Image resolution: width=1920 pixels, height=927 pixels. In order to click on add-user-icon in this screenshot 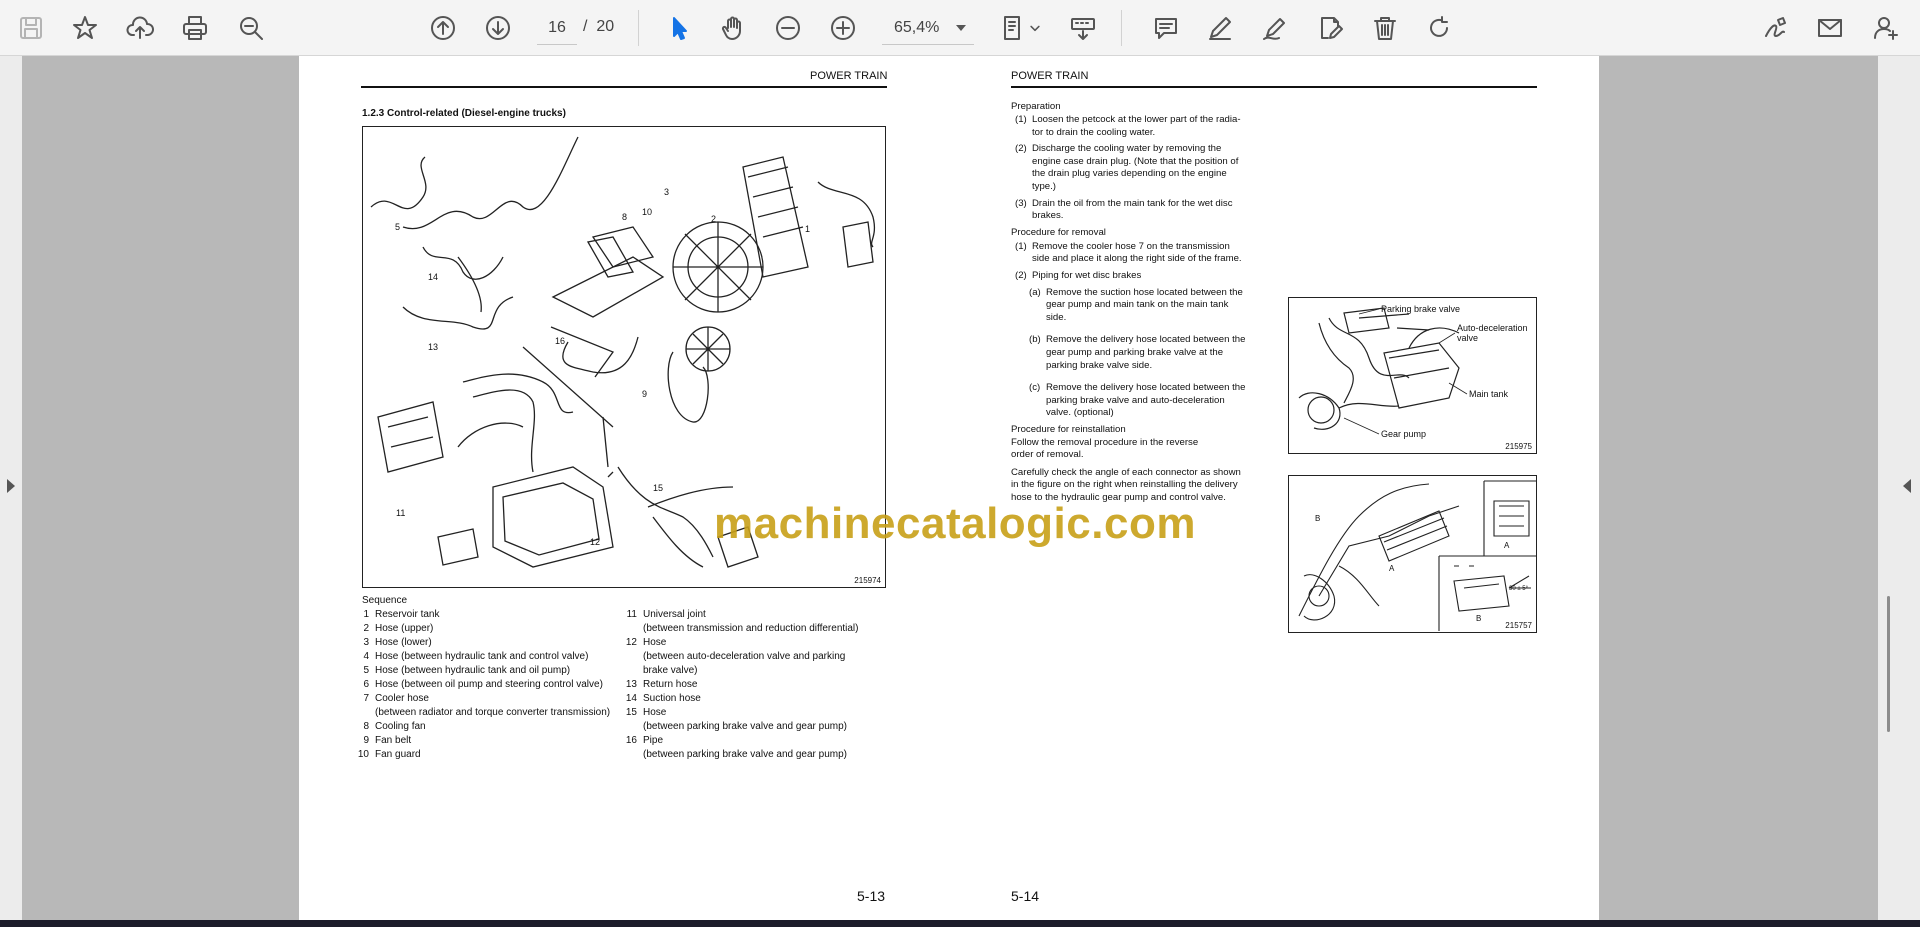, I will do `click(1886, 28)`.